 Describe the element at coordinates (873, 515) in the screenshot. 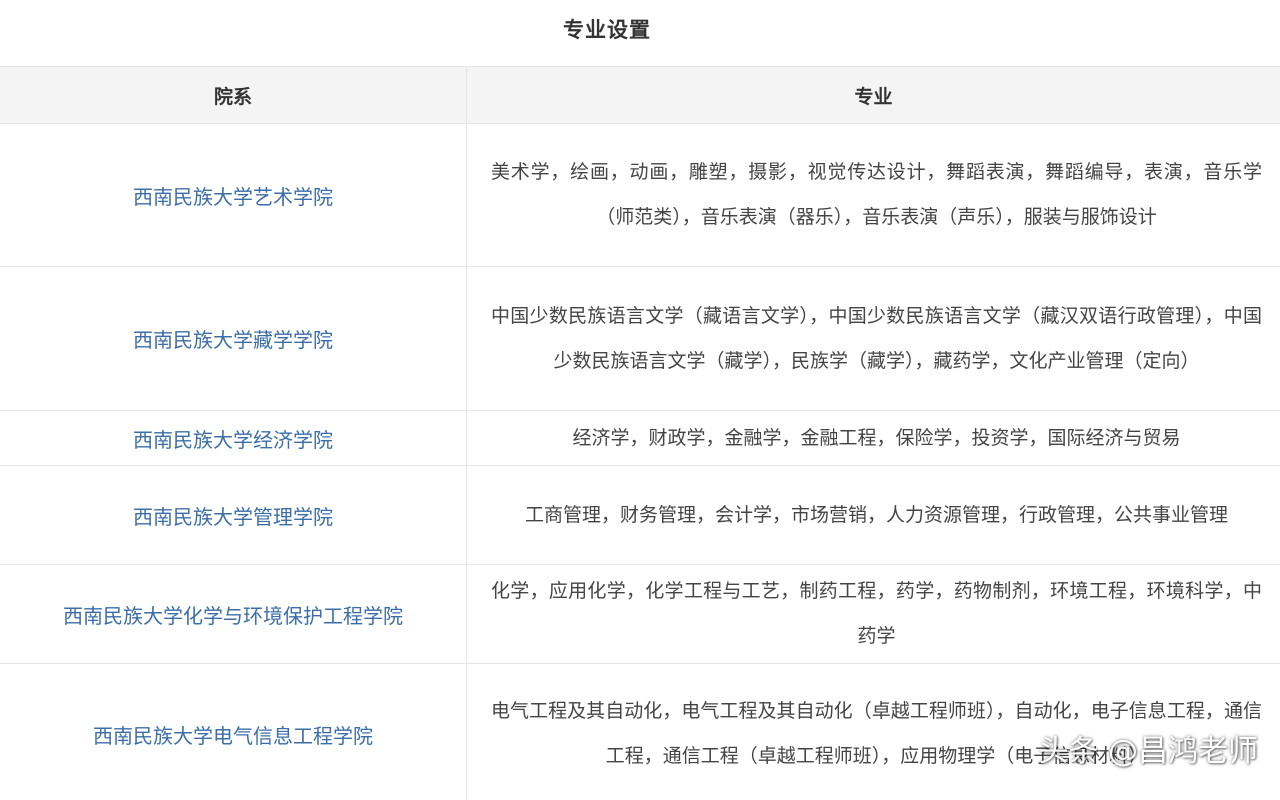

I see `majors-cell: 工商管理，财务管理，会计学，市场营销，人力资源管理，行政管理，公共事业管理` at that location.